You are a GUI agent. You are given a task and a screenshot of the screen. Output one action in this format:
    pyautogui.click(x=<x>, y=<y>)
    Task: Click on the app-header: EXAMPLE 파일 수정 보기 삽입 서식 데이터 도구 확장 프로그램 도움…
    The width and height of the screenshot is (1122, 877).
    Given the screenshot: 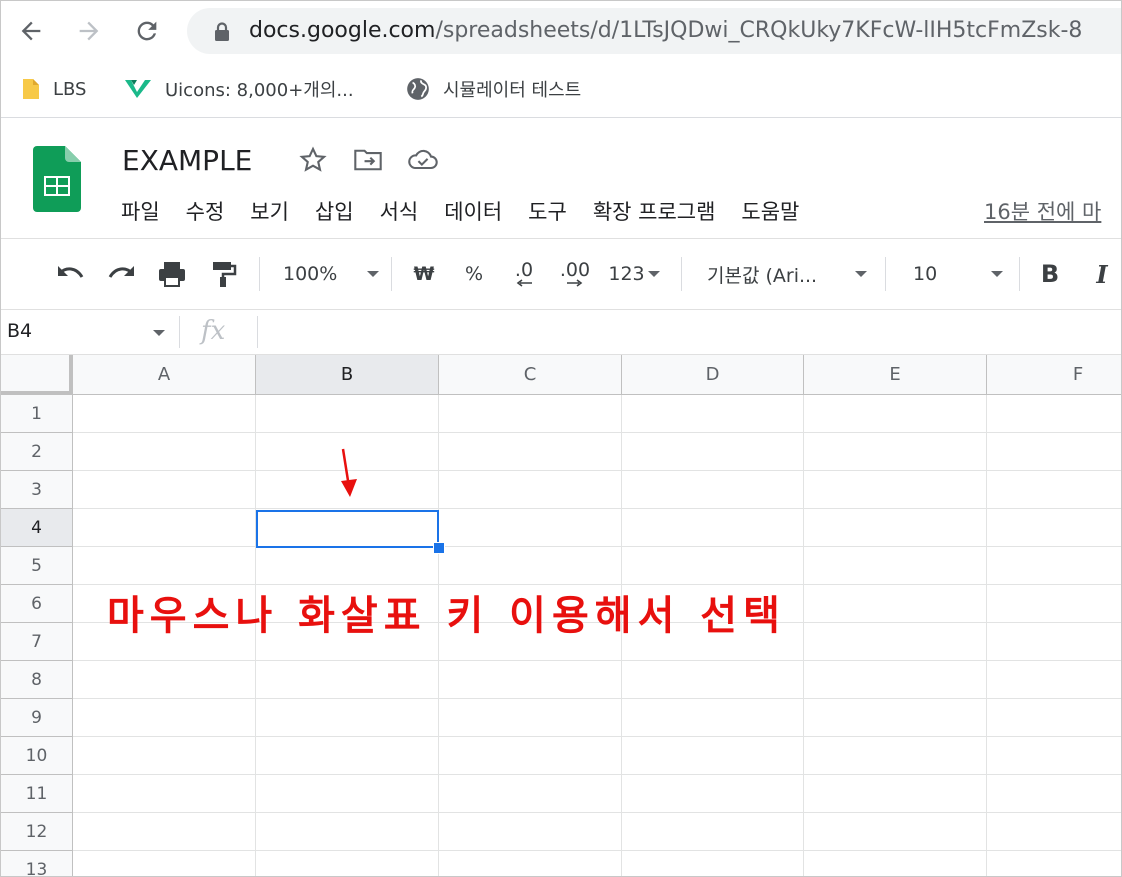 What is the action you would take?
    pyautogui.click(x=561, y=178)
    